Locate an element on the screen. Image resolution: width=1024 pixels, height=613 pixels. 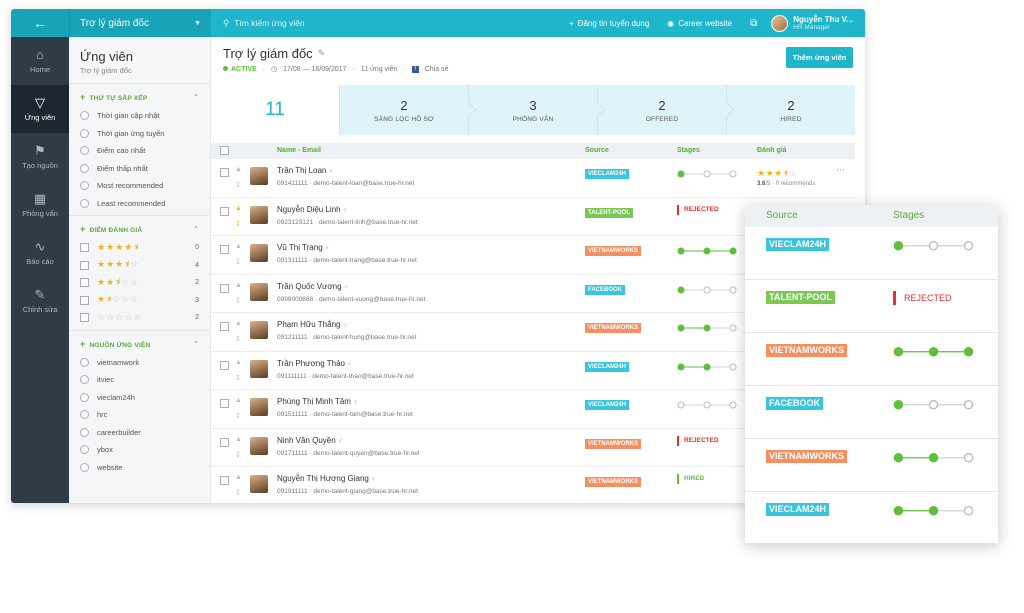
sort-group-header: + THỨ TỰ SẮP XẾP ⌃ is located at coordinates (139, 98).